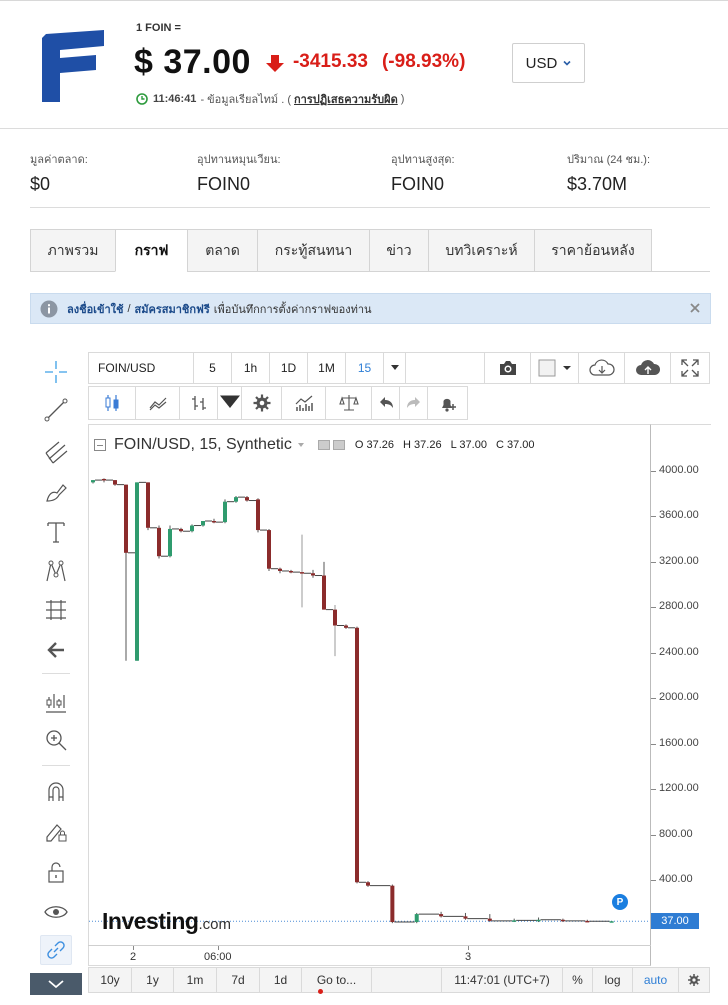 This screenshot has height=1005, width=728. Describe the element at coordinates (695, 308) in the screenshot. I see `close-icon` at that location.